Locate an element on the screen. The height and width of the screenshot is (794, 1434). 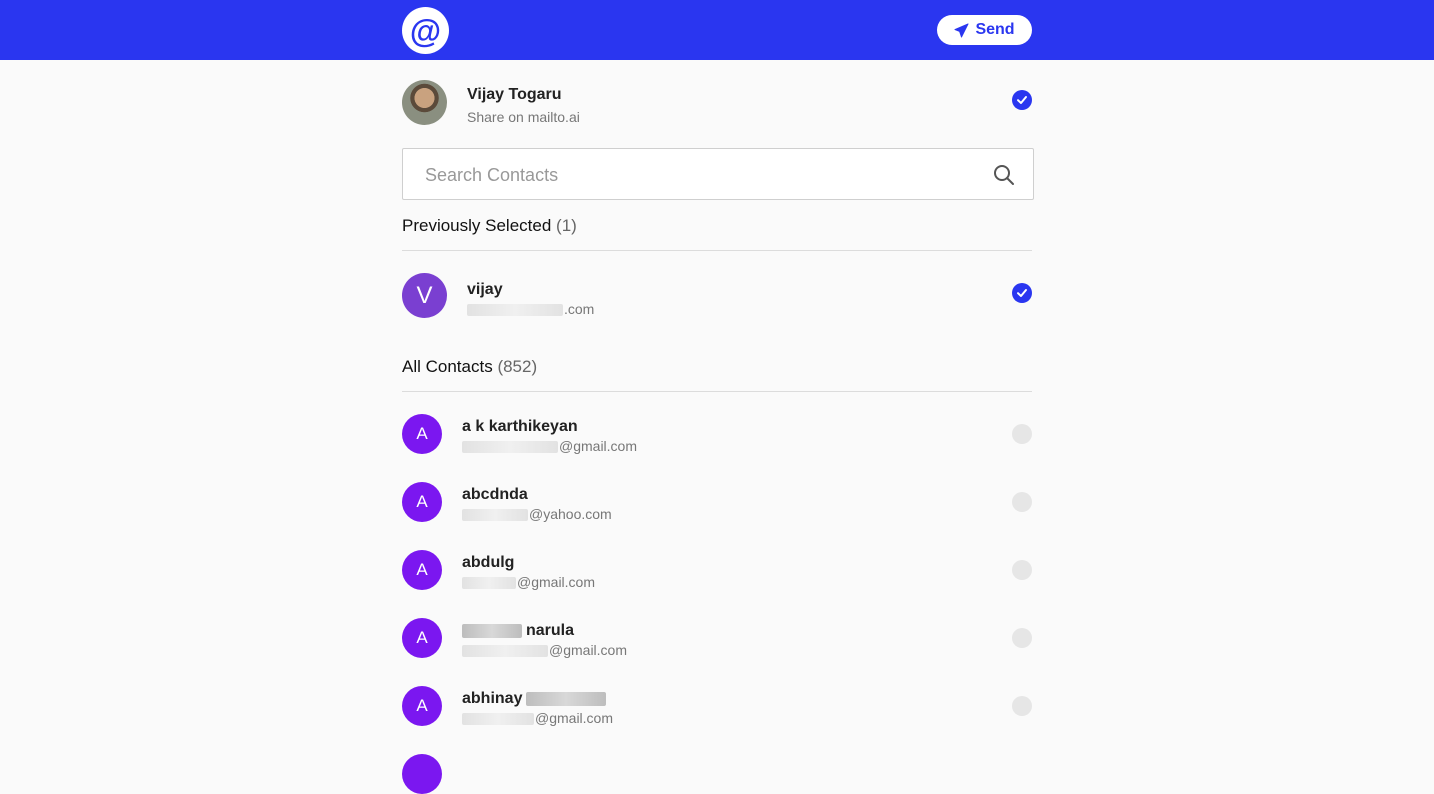
avatar: V is located at coordinates (424, 295).